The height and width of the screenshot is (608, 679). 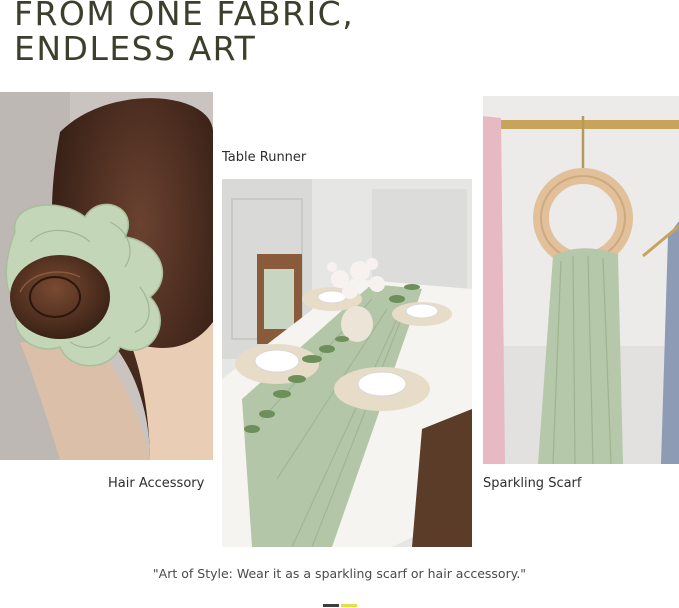 What do you see at coordinates (532, 483) in the screenshot?
I see `sparkling-scarf-label: Sparkling Scarf` at bounding box center [532, 483].